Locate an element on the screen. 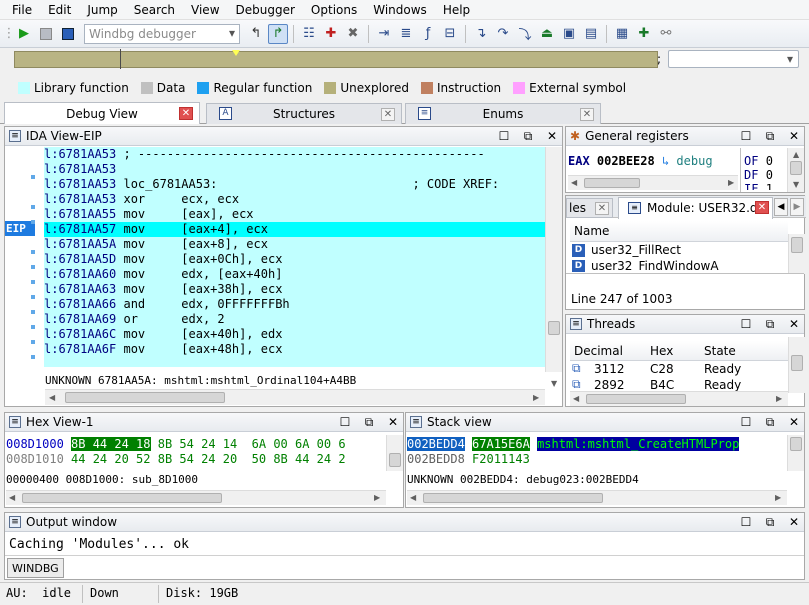  disasm-line: l:6781AA60 mov edx, [eax+40h] is located at coordinates (297, 274).